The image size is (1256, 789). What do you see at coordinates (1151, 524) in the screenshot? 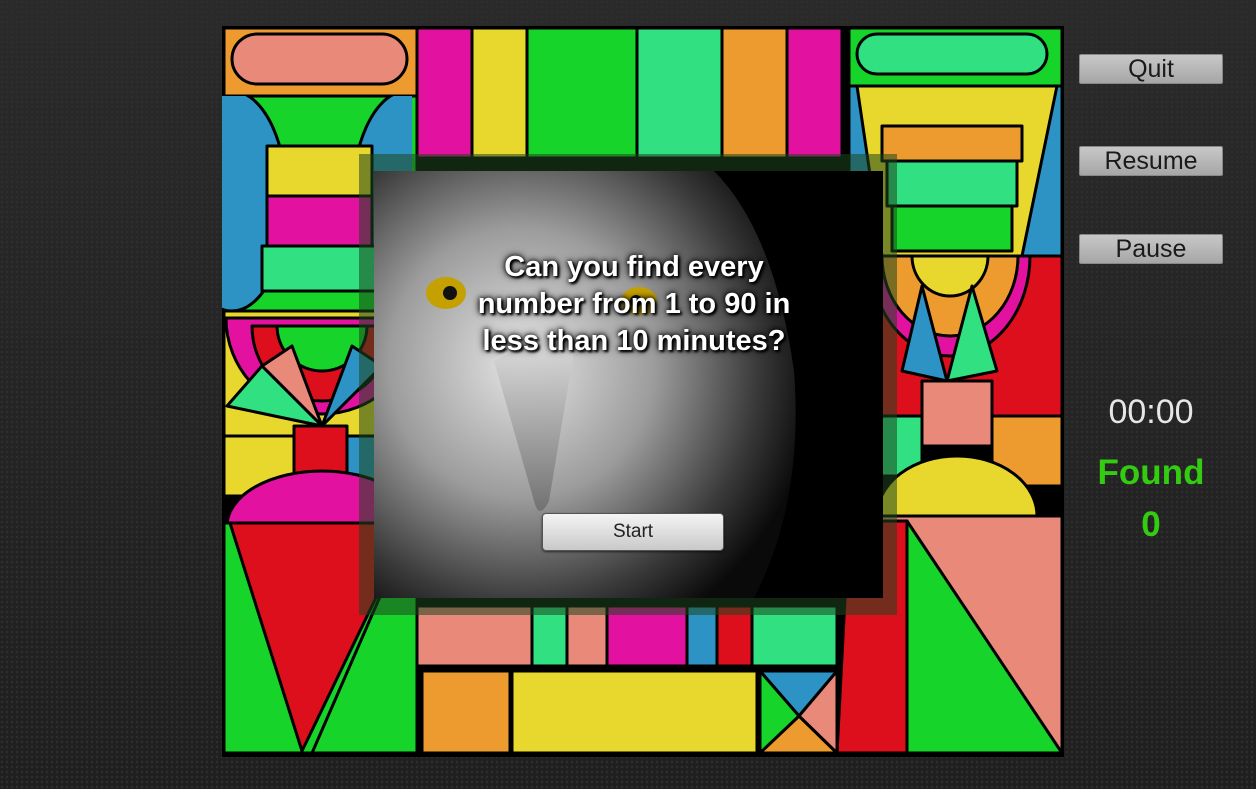
I see `found-count: 0` at bounding box center [1151, 524].